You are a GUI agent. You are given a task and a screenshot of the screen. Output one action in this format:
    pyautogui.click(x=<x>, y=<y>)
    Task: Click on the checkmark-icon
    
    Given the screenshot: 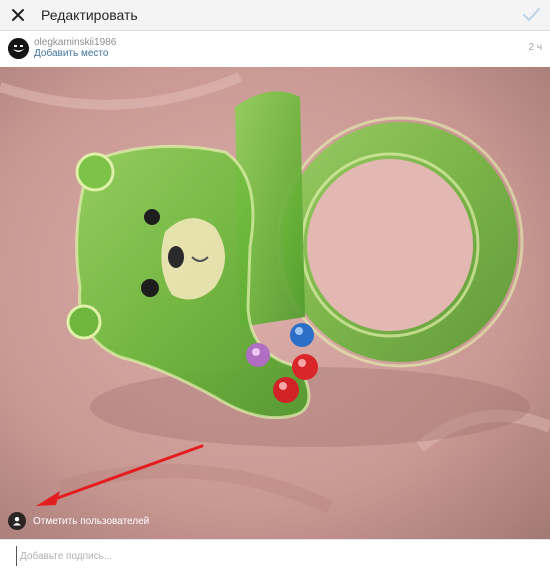 What is the action you would take?
    pyautogui.click(x=531, y=14)
    